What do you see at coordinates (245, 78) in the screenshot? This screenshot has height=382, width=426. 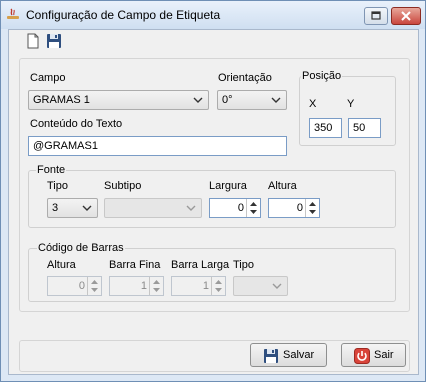 I see `orientacao-label: Orientação` at bounding box center [245, 78].